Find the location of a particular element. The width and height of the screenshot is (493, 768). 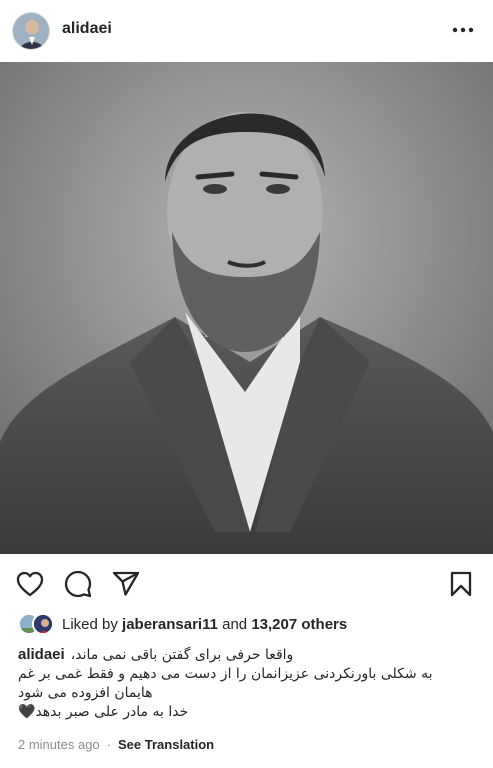

see-translation-link: See Translation is located at coordinates (166, 744).